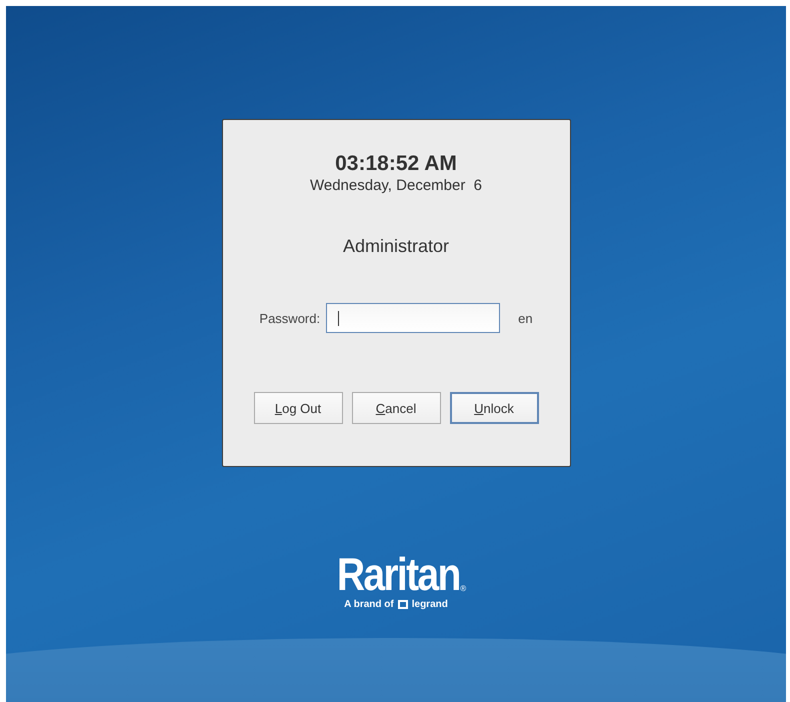  Describe the element at coordinates (396, 185) in the screenshot. I see `clock-date: Wednesday, December 6` at that location.